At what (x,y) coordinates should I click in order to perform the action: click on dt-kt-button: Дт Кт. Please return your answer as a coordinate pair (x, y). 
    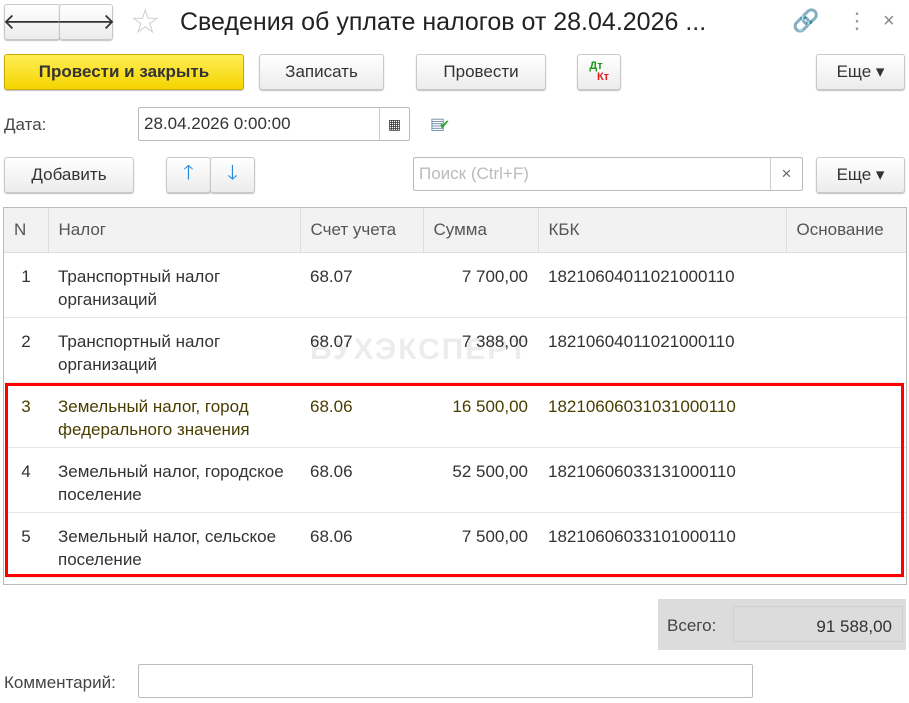
    Looking at the image, I should click on (599, 72).